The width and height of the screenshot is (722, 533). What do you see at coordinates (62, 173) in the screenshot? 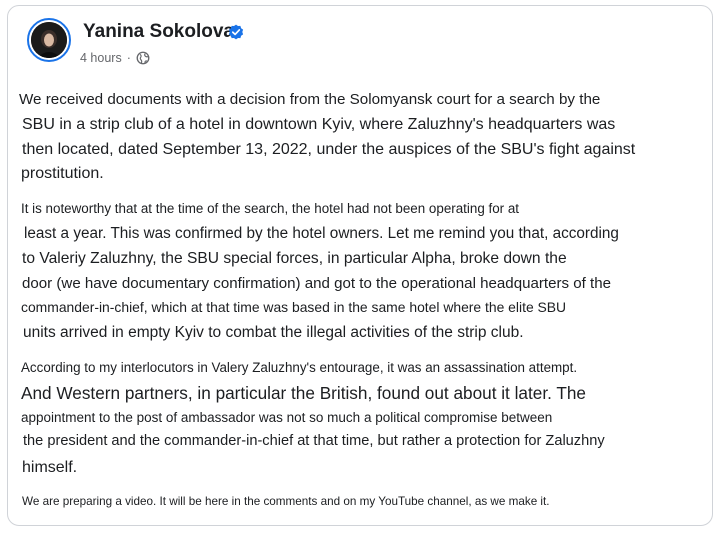
I see `post-text-line: prostitution.` at bounding box center [62, 173].